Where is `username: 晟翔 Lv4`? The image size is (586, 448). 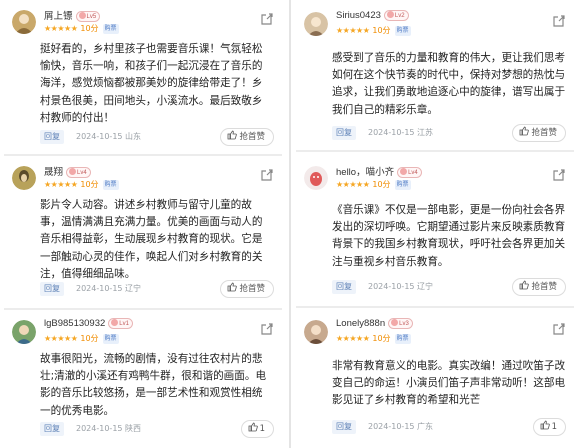
username: 晟翔 Lv4 is located at coordinates (67, 171).